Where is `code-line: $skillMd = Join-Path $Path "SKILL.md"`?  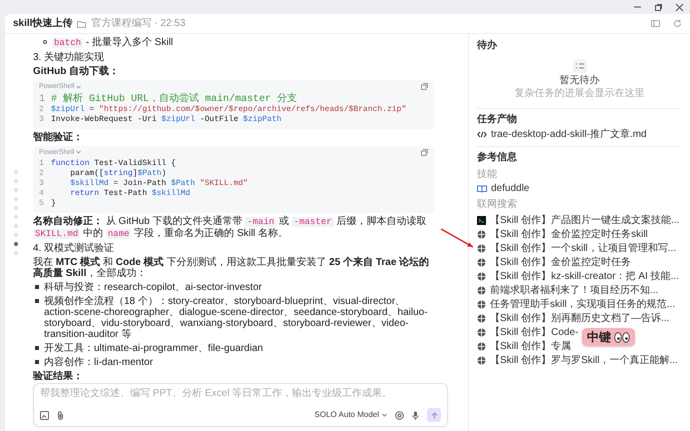 code-line: $skillMd = Join-Path $Path "SKILL.md" is located at coordinates (158, 184).